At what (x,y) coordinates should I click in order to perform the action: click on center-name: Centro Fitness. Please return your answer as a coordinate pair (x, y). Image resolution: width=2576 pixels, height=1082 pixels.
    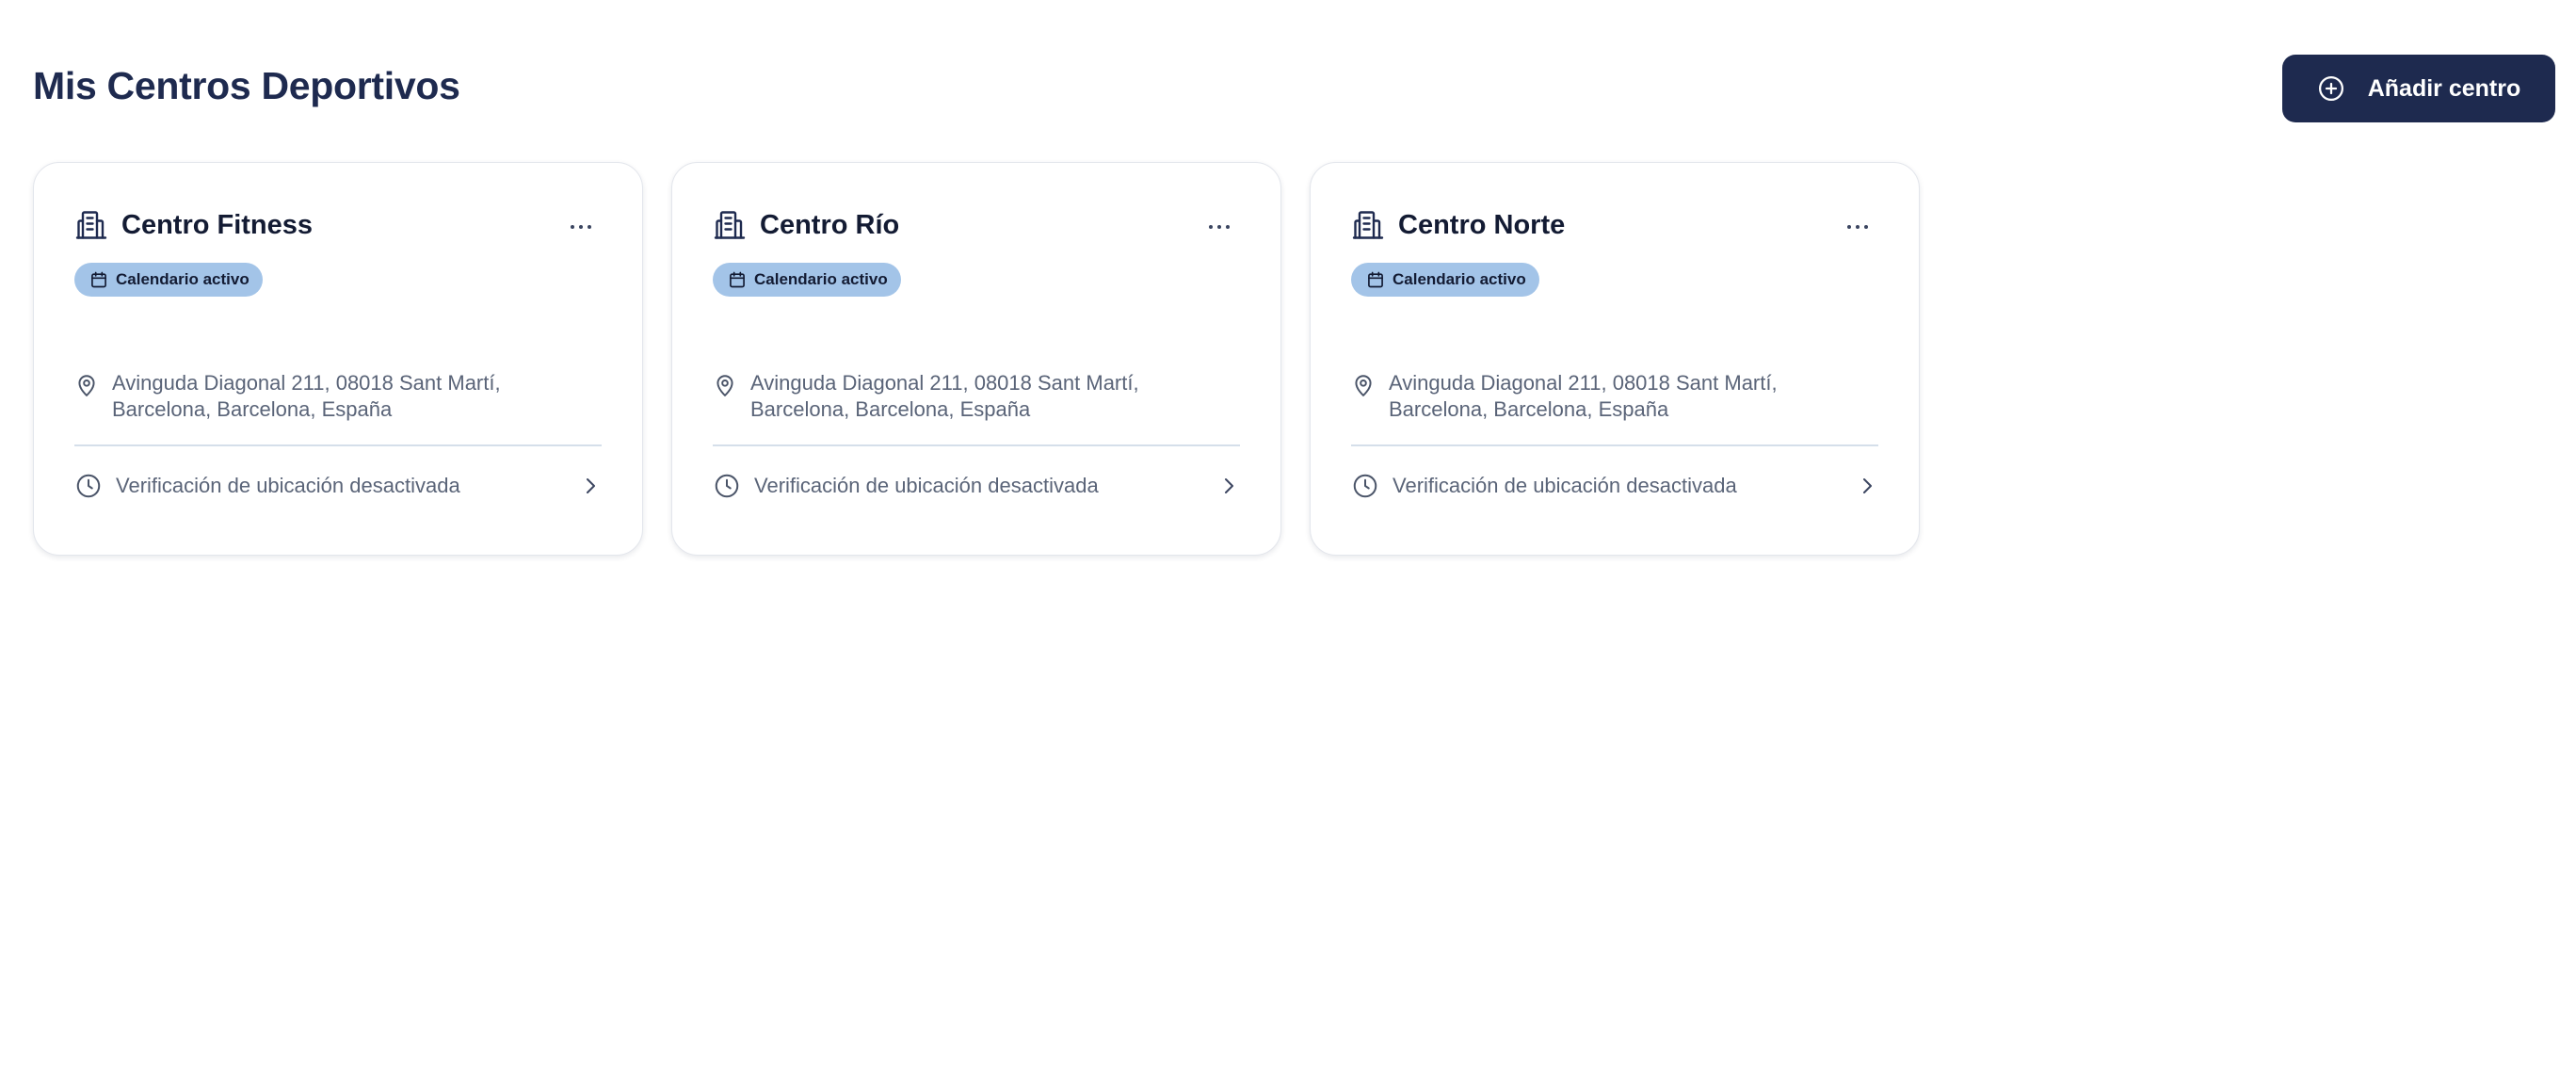
    Looking at the image, I should click on (217, 224).